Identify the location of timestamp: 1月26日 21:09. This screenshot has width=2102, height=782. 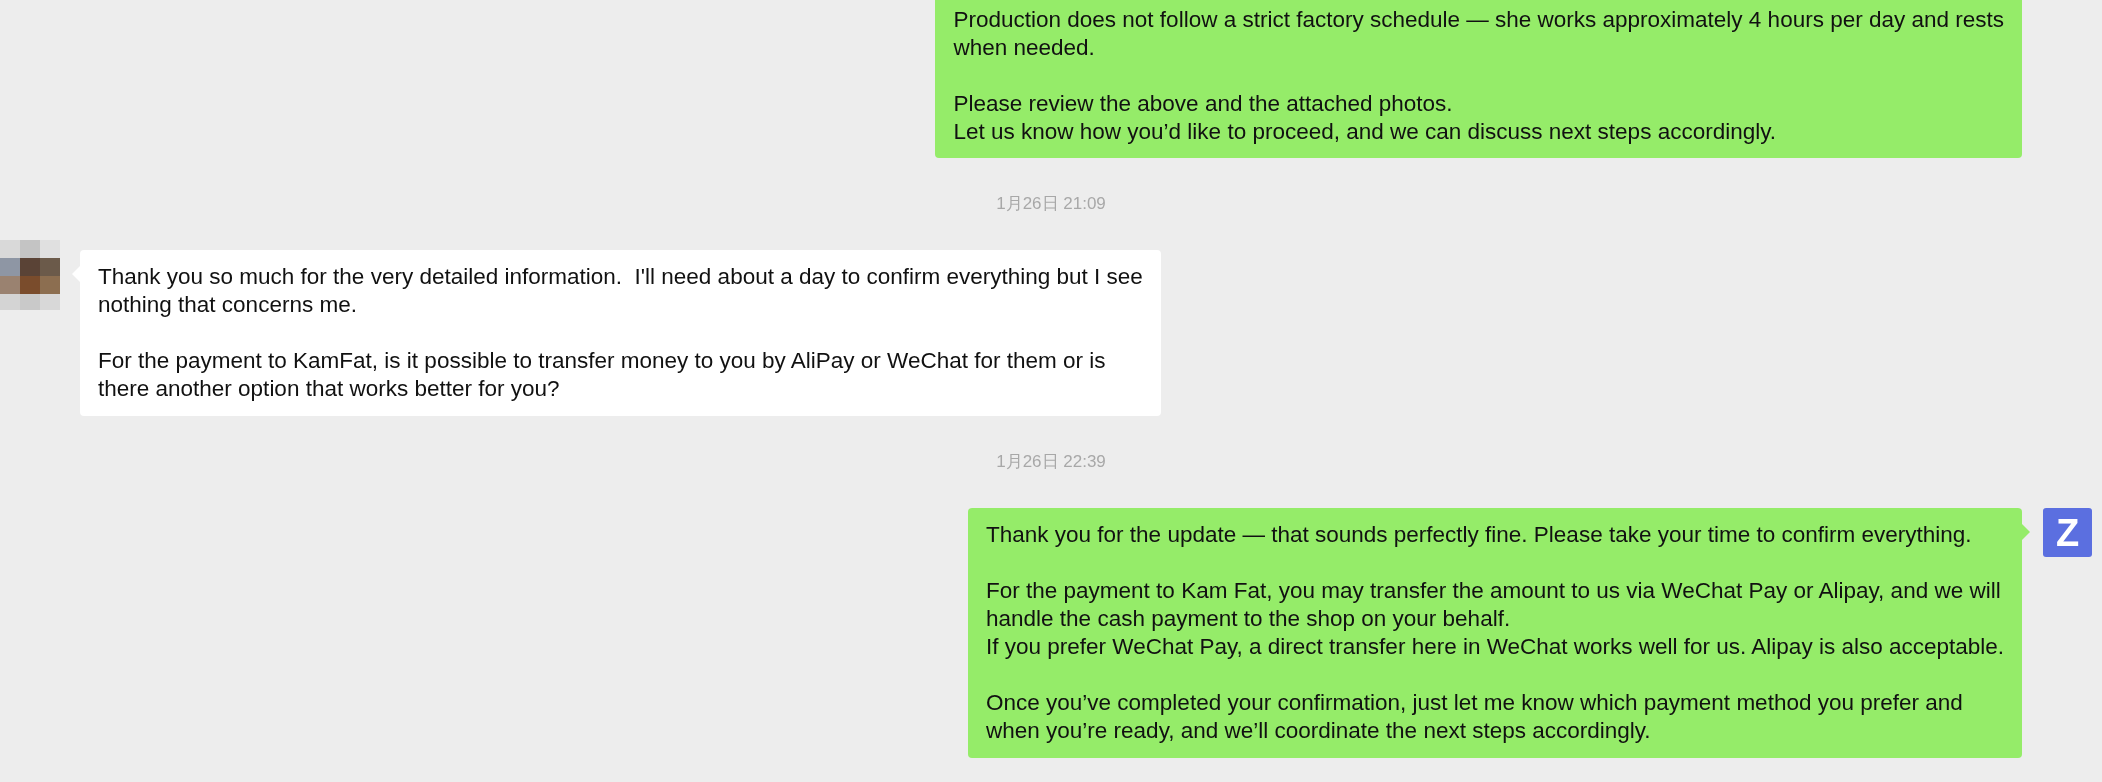
(1051, 204).